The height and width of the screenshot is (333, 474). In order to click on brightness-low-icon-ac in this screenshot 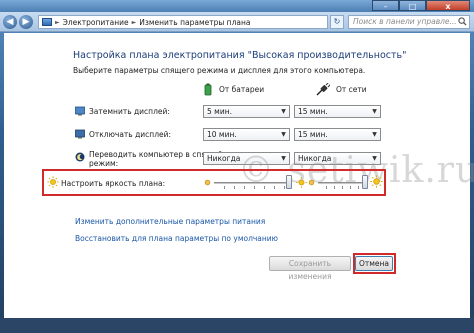, I will do `click(311, 182)`.